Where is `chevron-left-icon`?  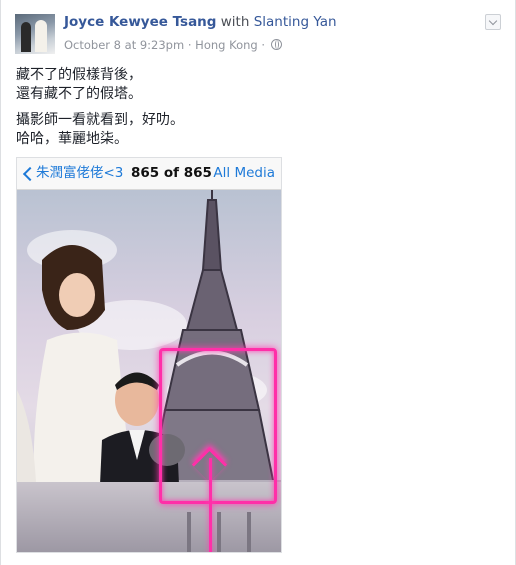 chevron-left-icon is located at coordinates (30, 174).